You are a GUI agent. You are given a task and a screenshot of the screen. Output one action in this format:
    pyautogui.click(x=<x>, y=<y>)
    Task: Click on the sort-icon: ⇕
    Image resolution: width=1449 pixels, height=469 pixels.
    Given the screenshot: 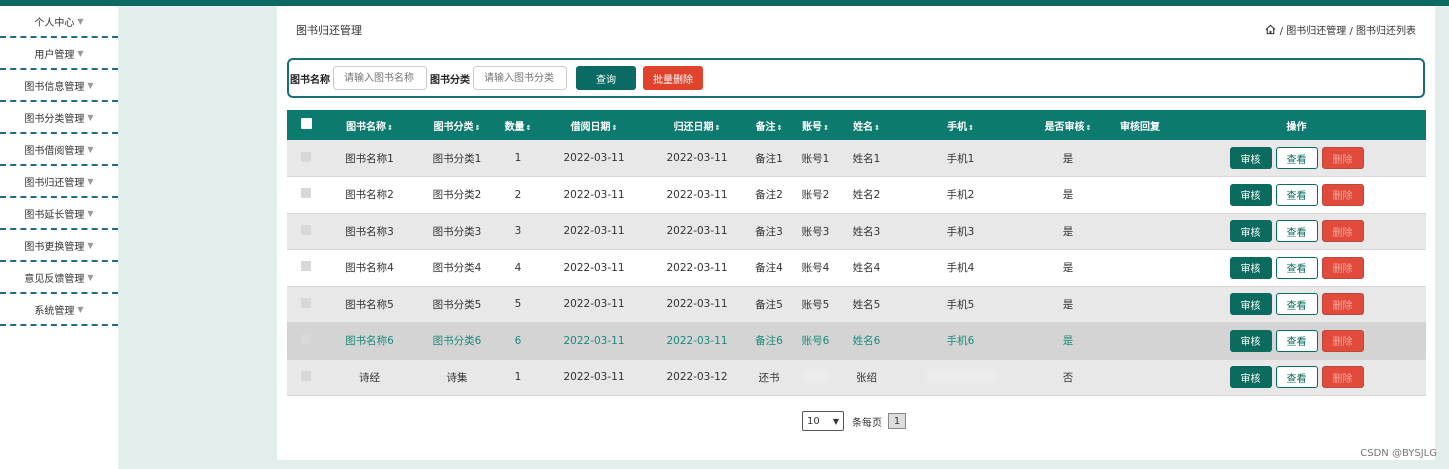 What is the action you would take?
    pyautogui.click(x=477, y=127)
    